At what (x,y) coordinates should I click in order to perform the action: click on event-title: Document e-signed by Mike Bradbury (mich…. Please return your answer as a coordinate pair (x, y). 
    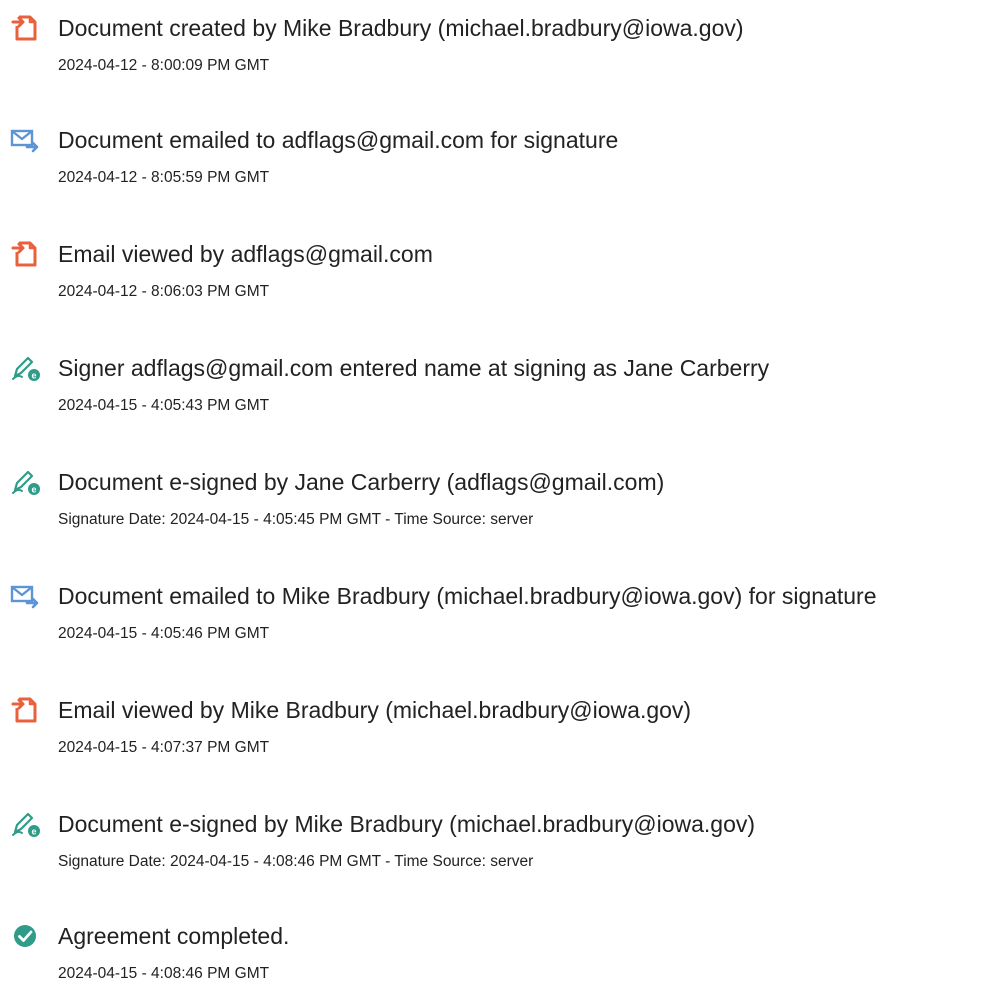
    Looking at the image, I should click on (407, 824).